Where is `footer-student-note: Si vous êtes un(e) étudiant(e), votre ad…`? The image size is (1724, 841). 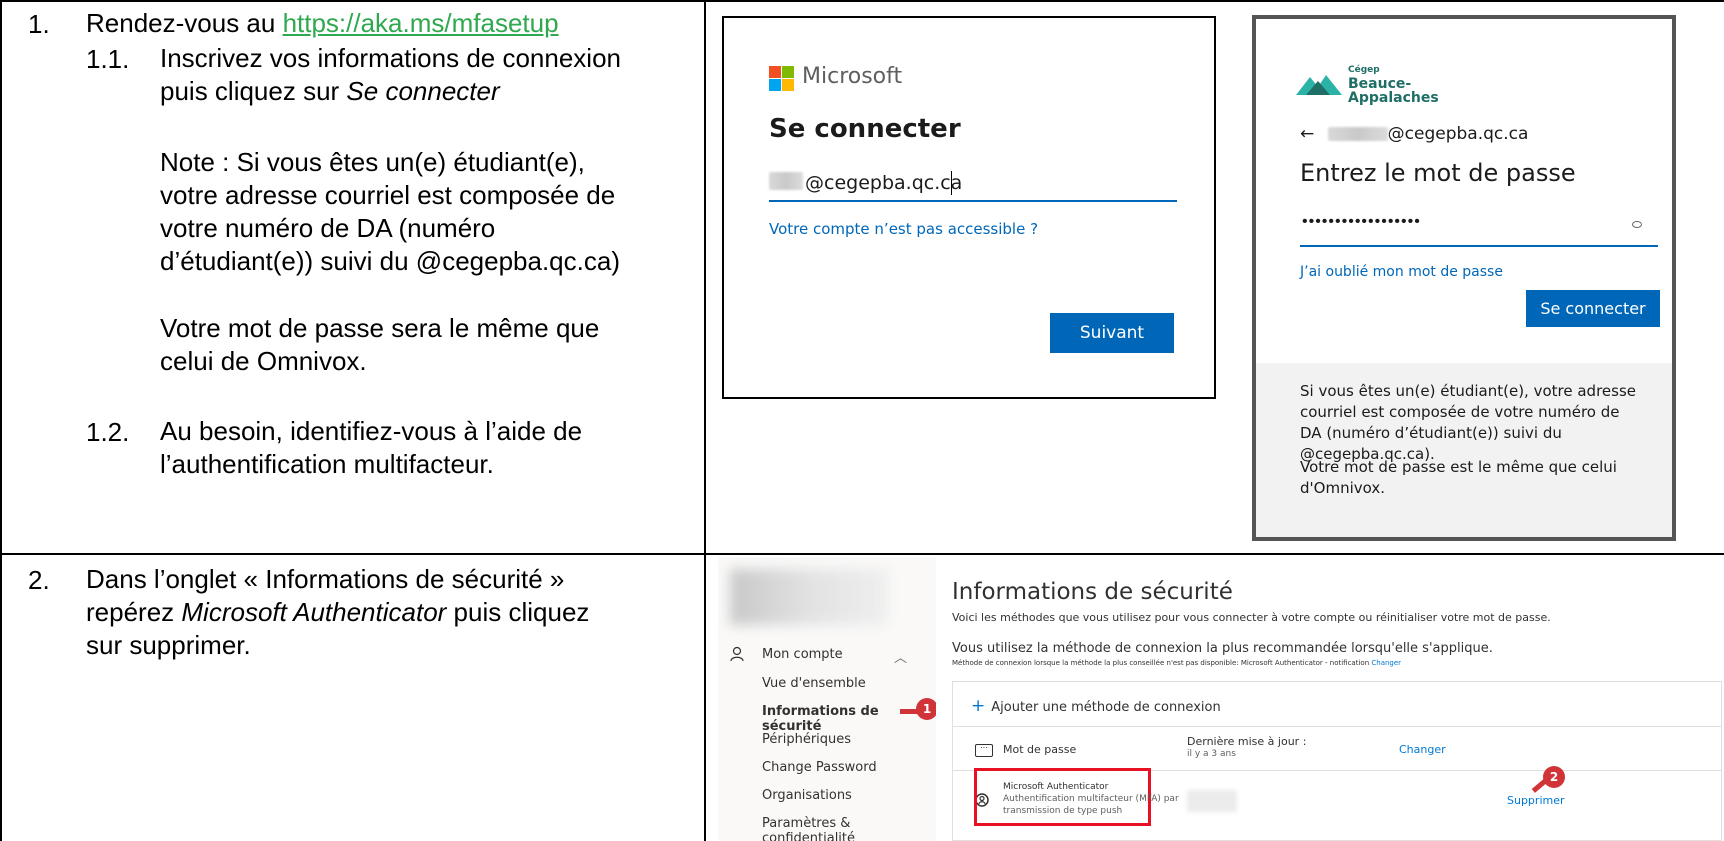
footer-student-note: Si vous êtes un(e) étudiant(e), votre ad… is located at coordinates (1468, 422).